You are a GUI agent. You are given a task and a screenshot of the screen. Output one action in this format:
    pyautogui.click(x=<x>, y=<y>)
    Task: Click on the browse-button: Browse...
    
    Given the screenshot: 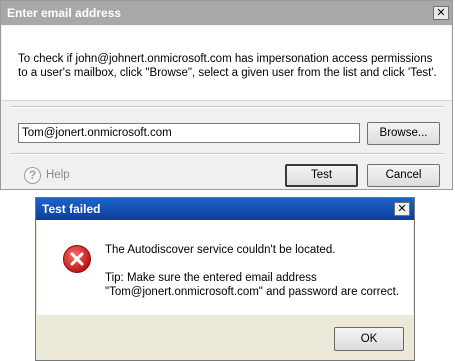 What is the action you would take?
    pyautogui.click(x=403, y=133)
    